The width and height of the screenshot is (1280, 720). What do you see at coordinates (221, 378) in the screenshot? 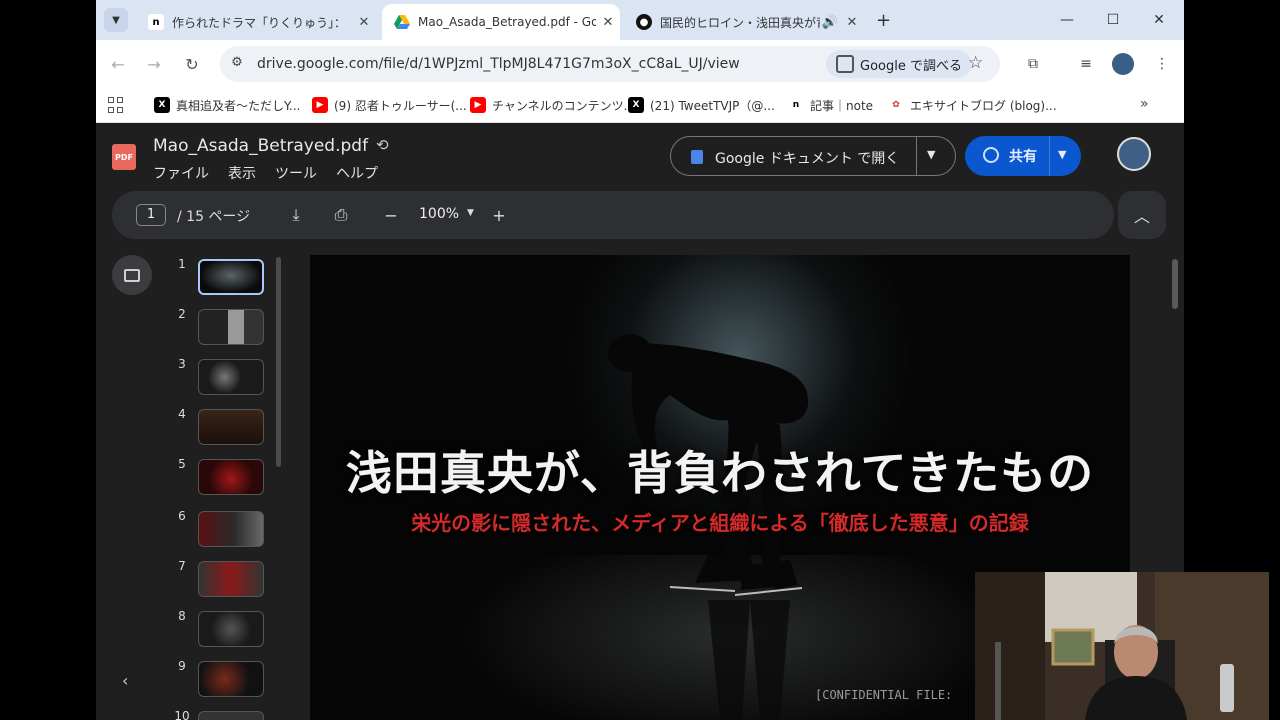
I see `thumbnail-item: 3` at bounding box center [221, 378].